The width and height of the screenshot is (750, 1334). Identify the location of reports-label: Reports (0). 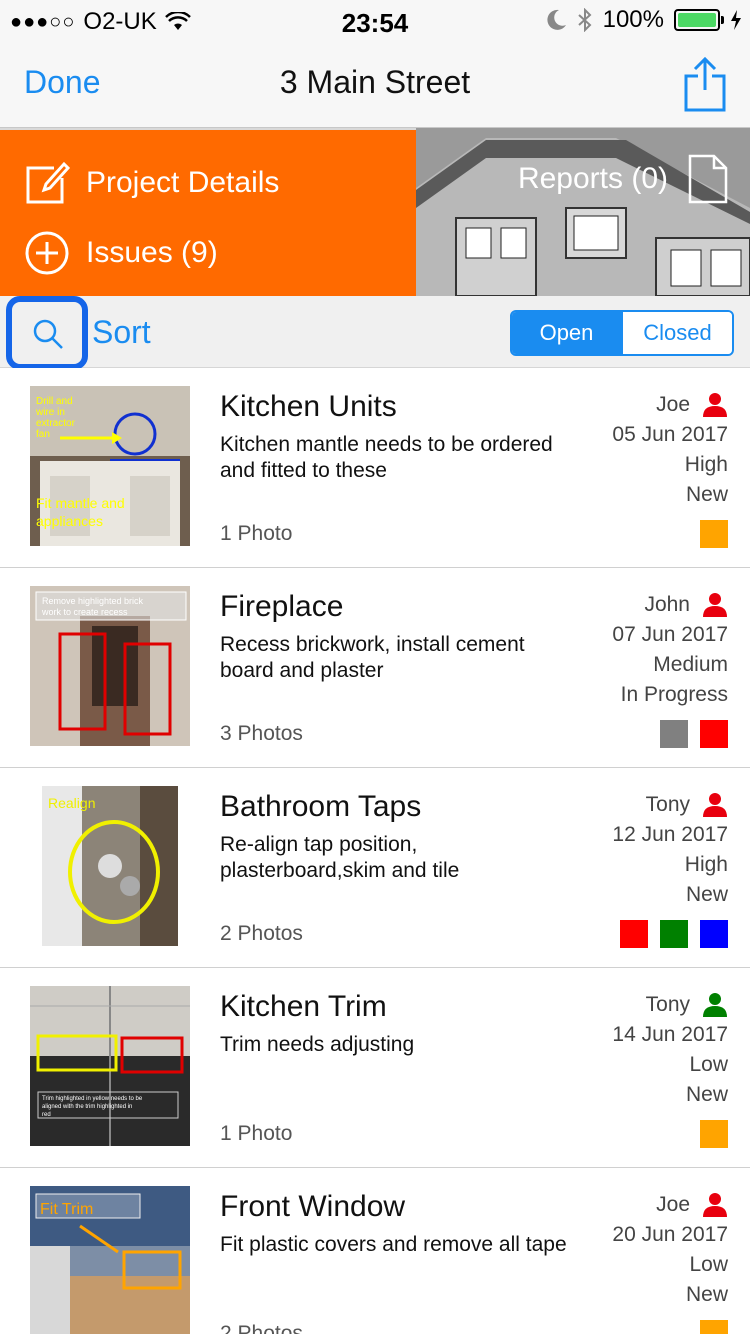
(592, 178).